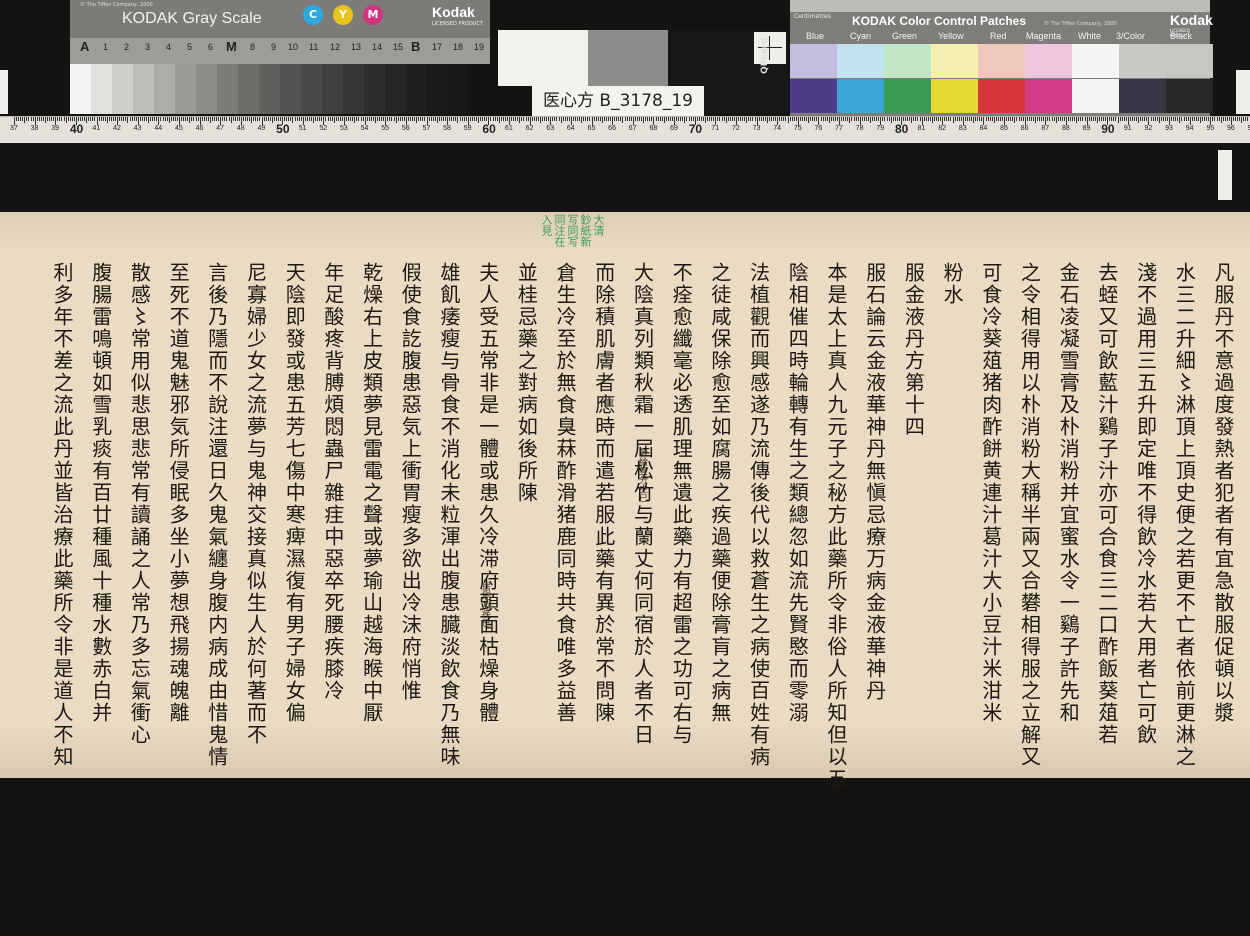  Describe the element at coordinates (313, 15) in the screenshot. I see `cyan-dot-icon: C` at that location.